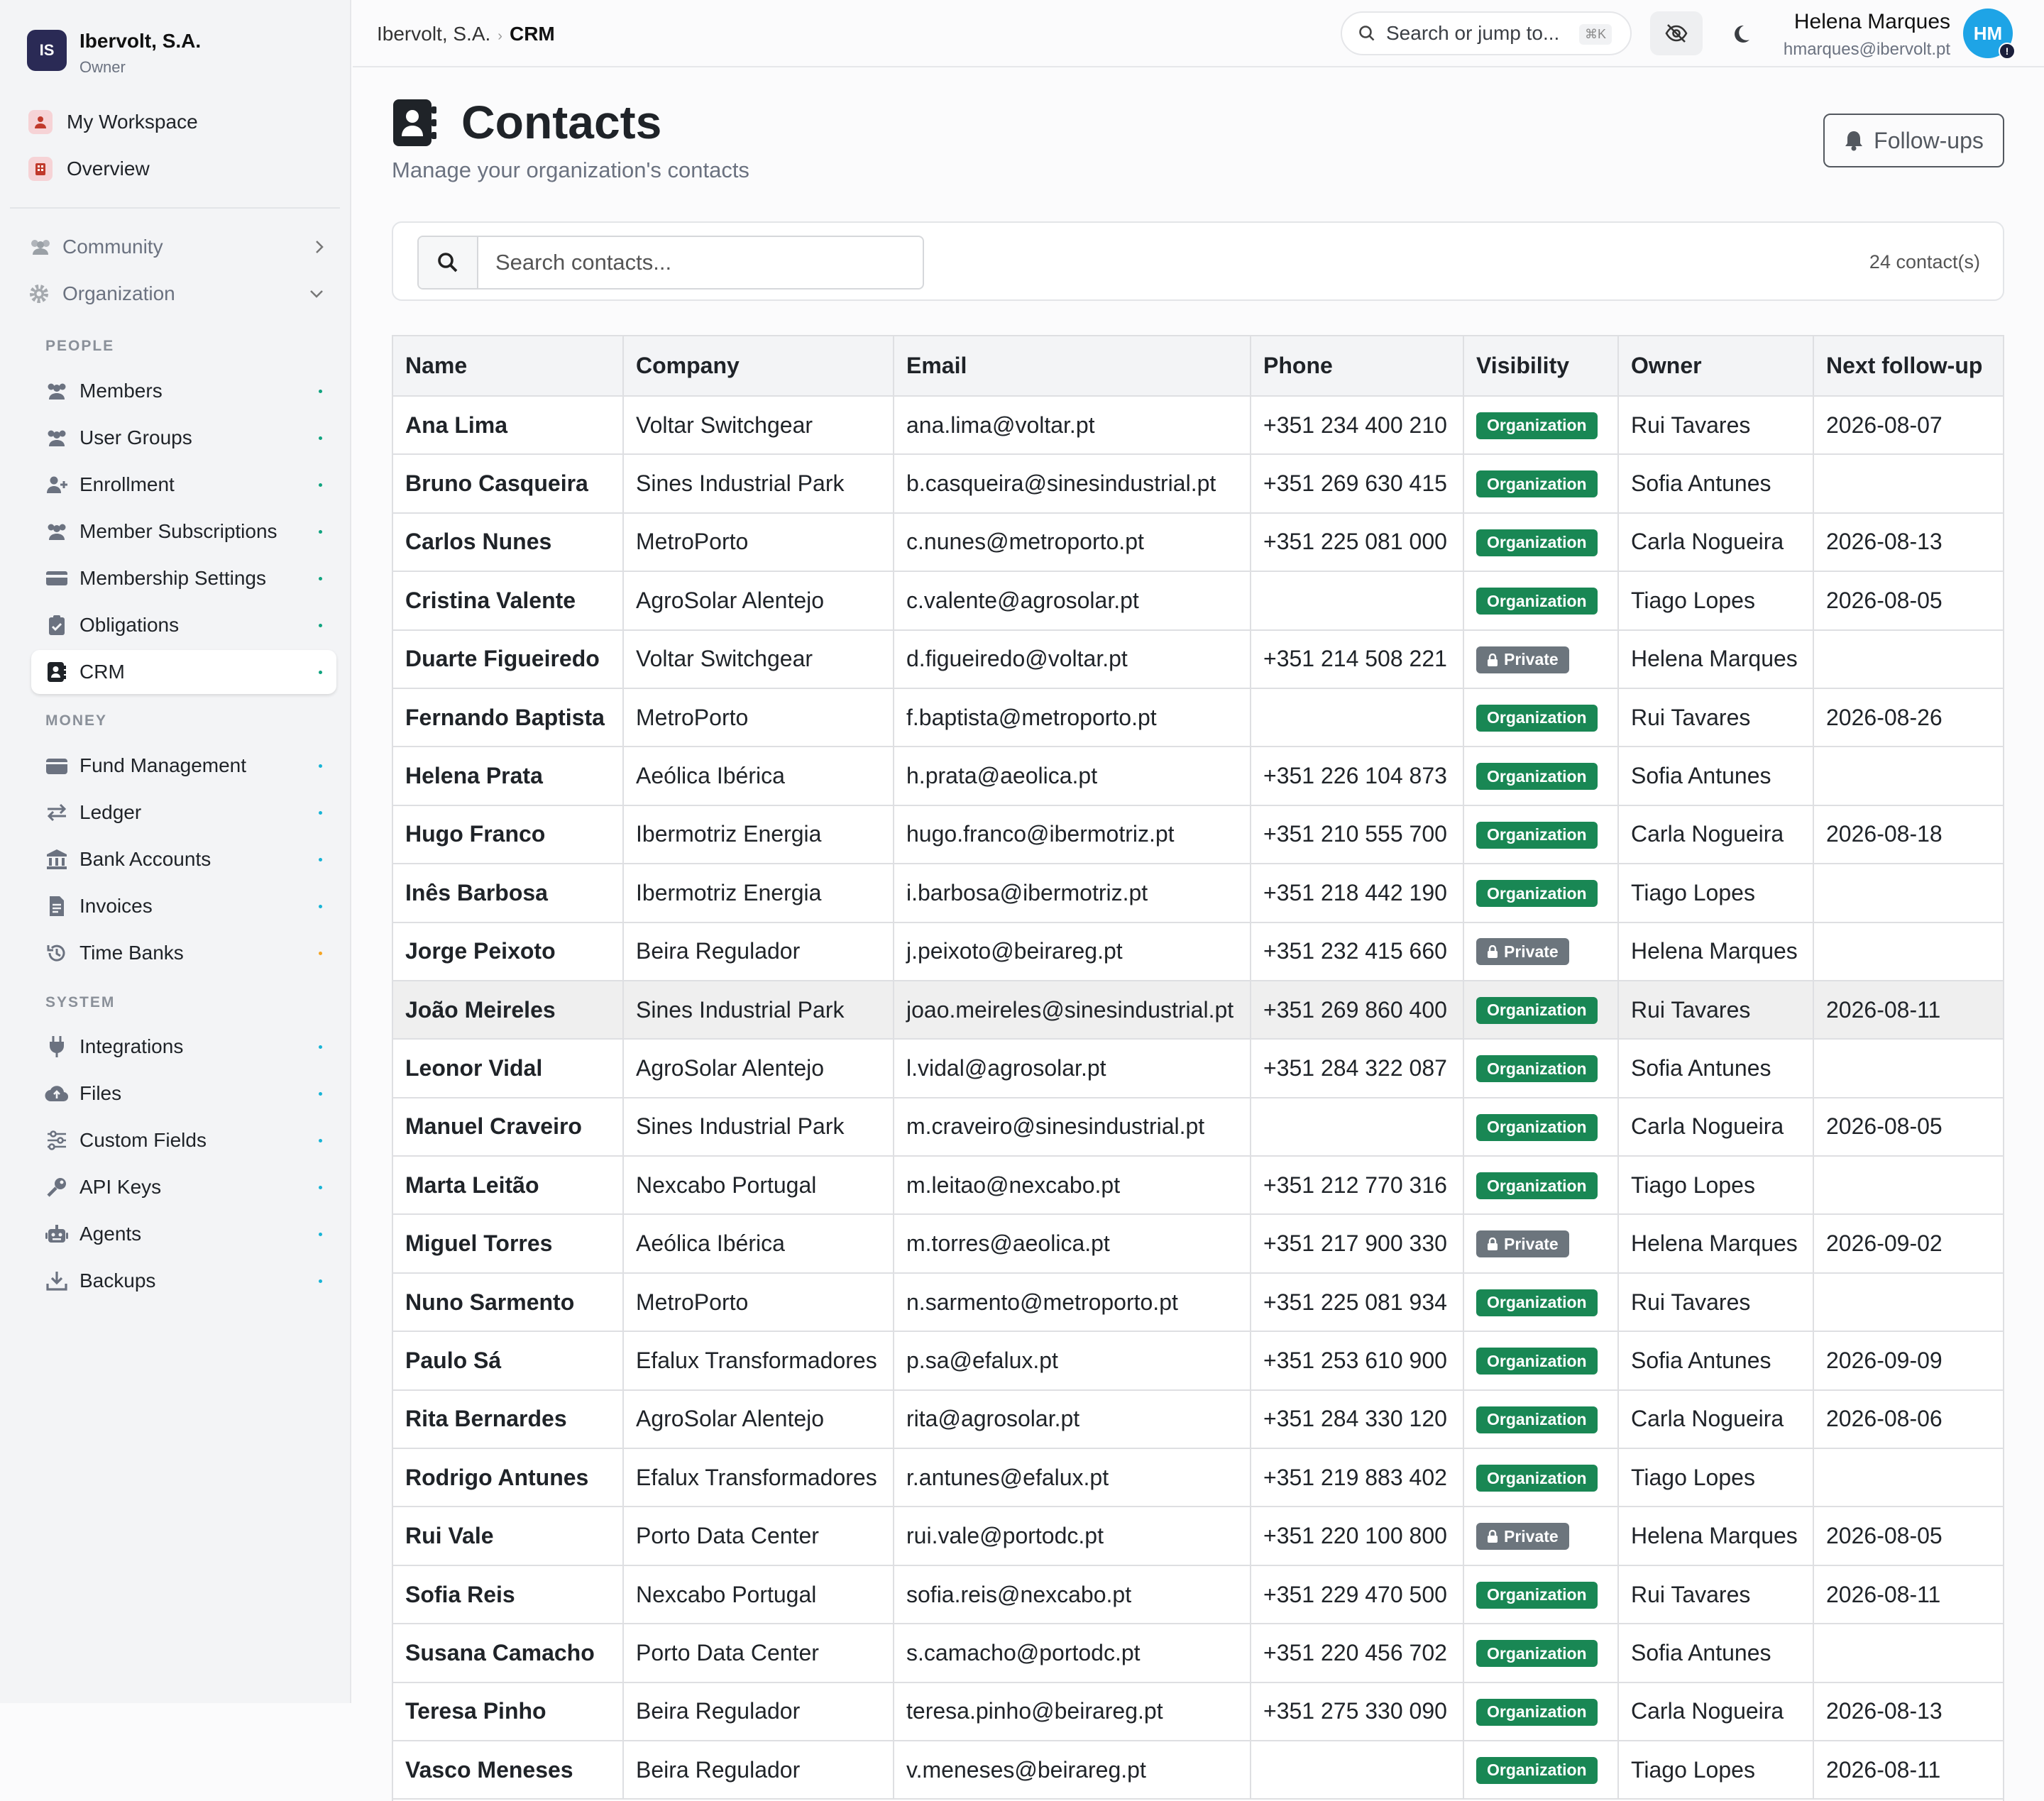 The image size is (2044, 1801). What do you see at coordinates (183, 1234) in the screenshot?
I see `sidebar-item-agents: Agents` at bounding box center [183, 1234].